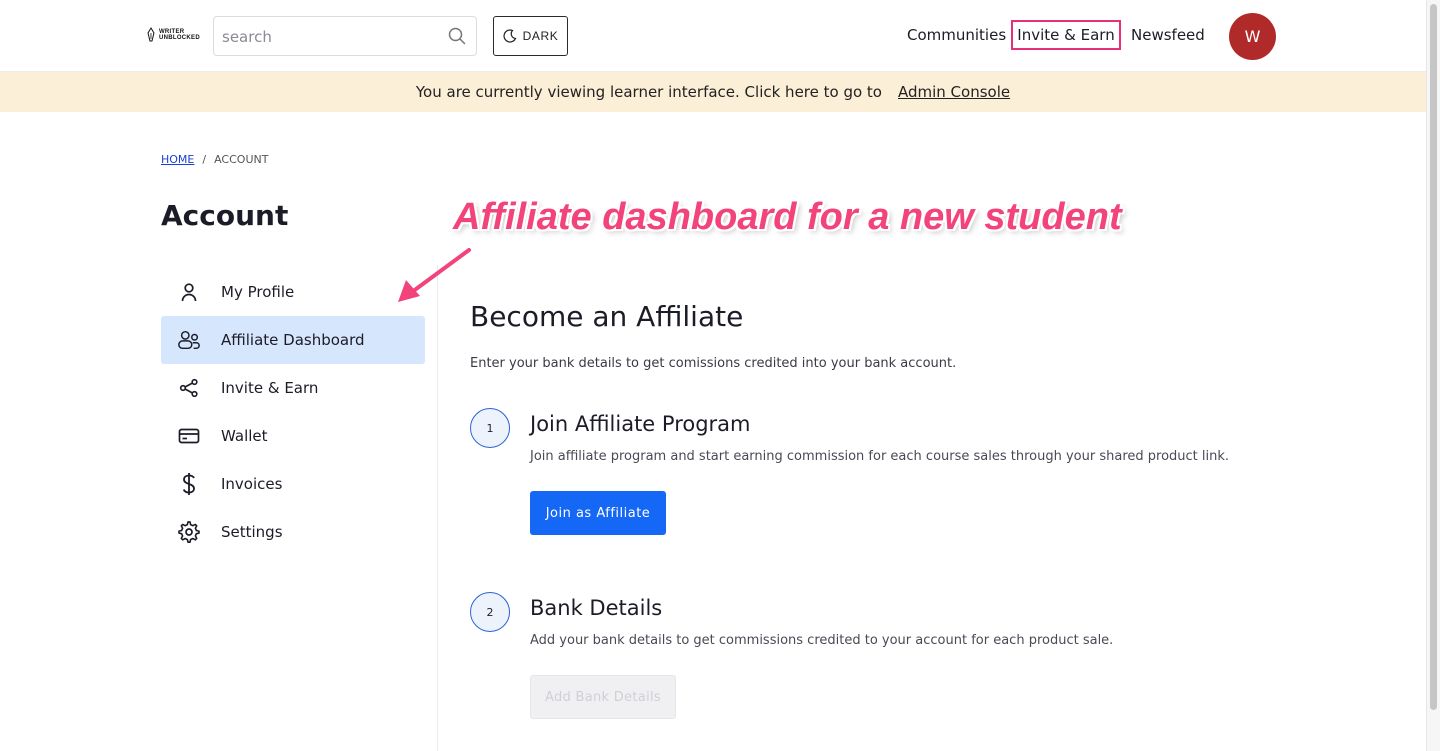  Describe the element at coordinates (244, 436) in the screenshot. I see `sidebar-item-label: Wallet` at that location.